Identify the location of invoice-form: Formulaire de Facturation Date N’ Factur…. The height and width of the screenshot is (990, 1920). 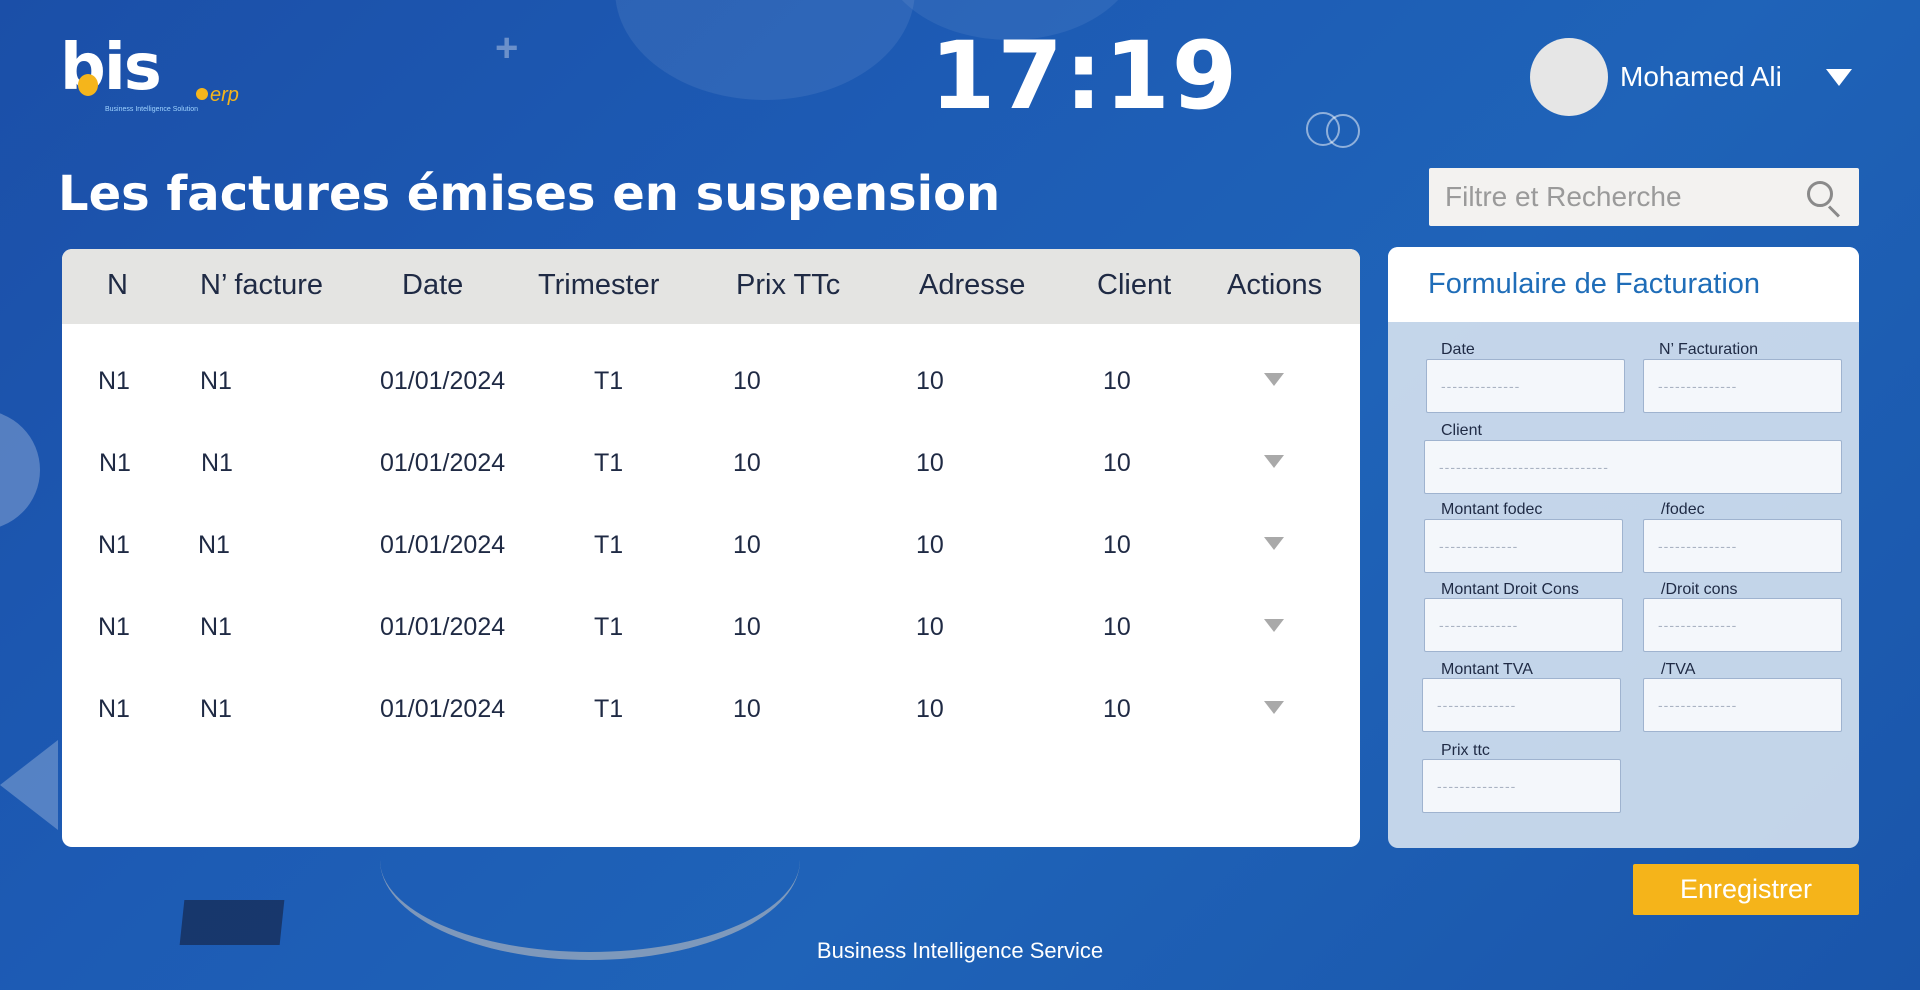
(1623, 547).